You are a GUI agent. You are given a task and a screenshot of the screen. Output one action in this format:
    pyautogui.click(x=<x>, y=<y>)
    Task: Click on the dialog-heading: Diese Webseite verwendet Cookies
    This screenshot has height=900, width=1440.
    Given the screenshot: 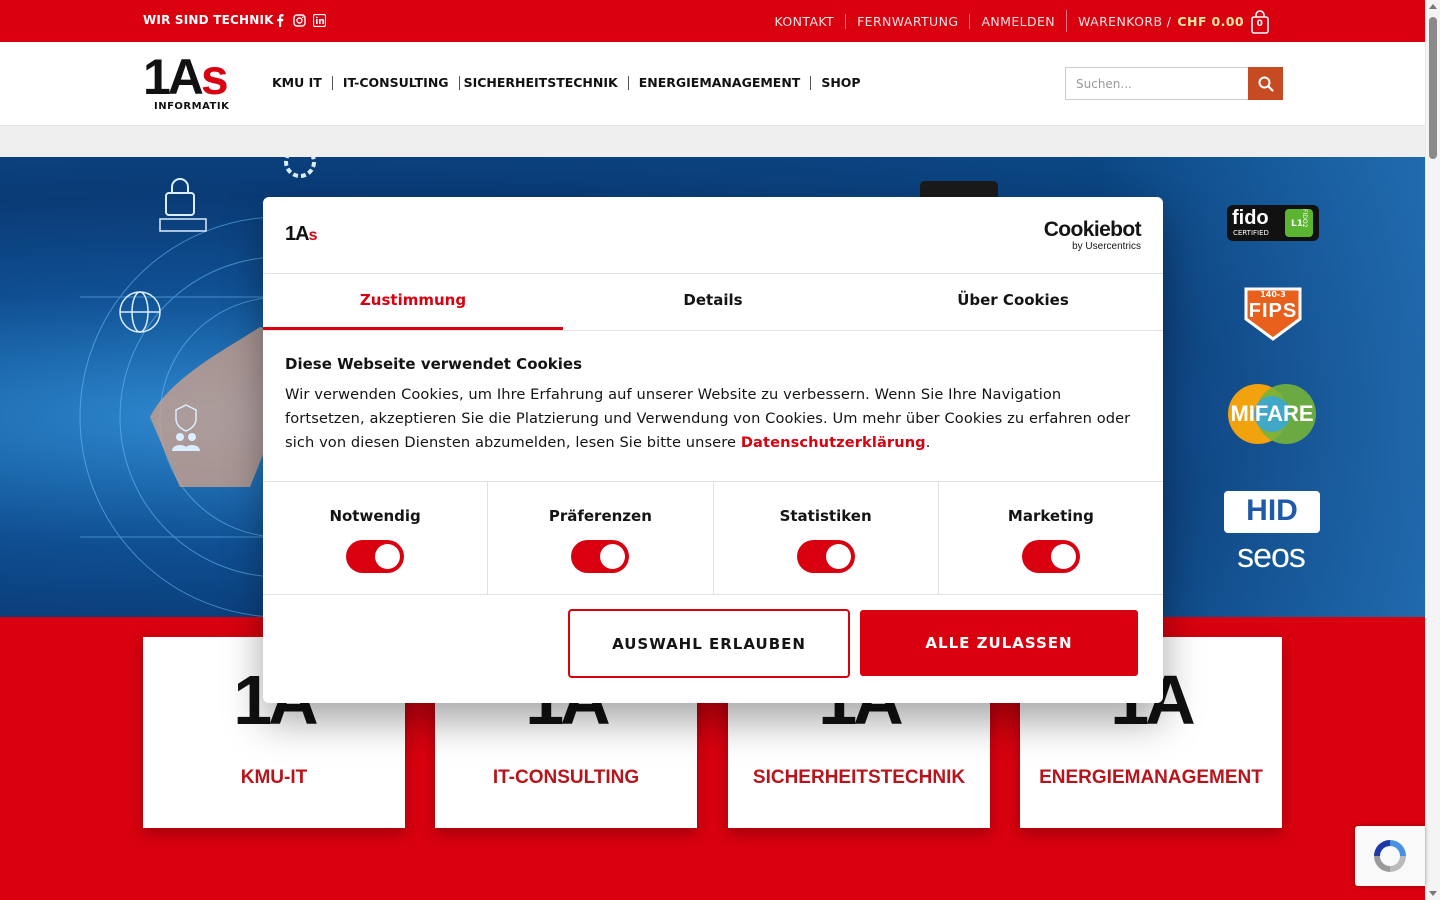 What is the action you would take?
    pyautogui.click(x=434, y=364)
    